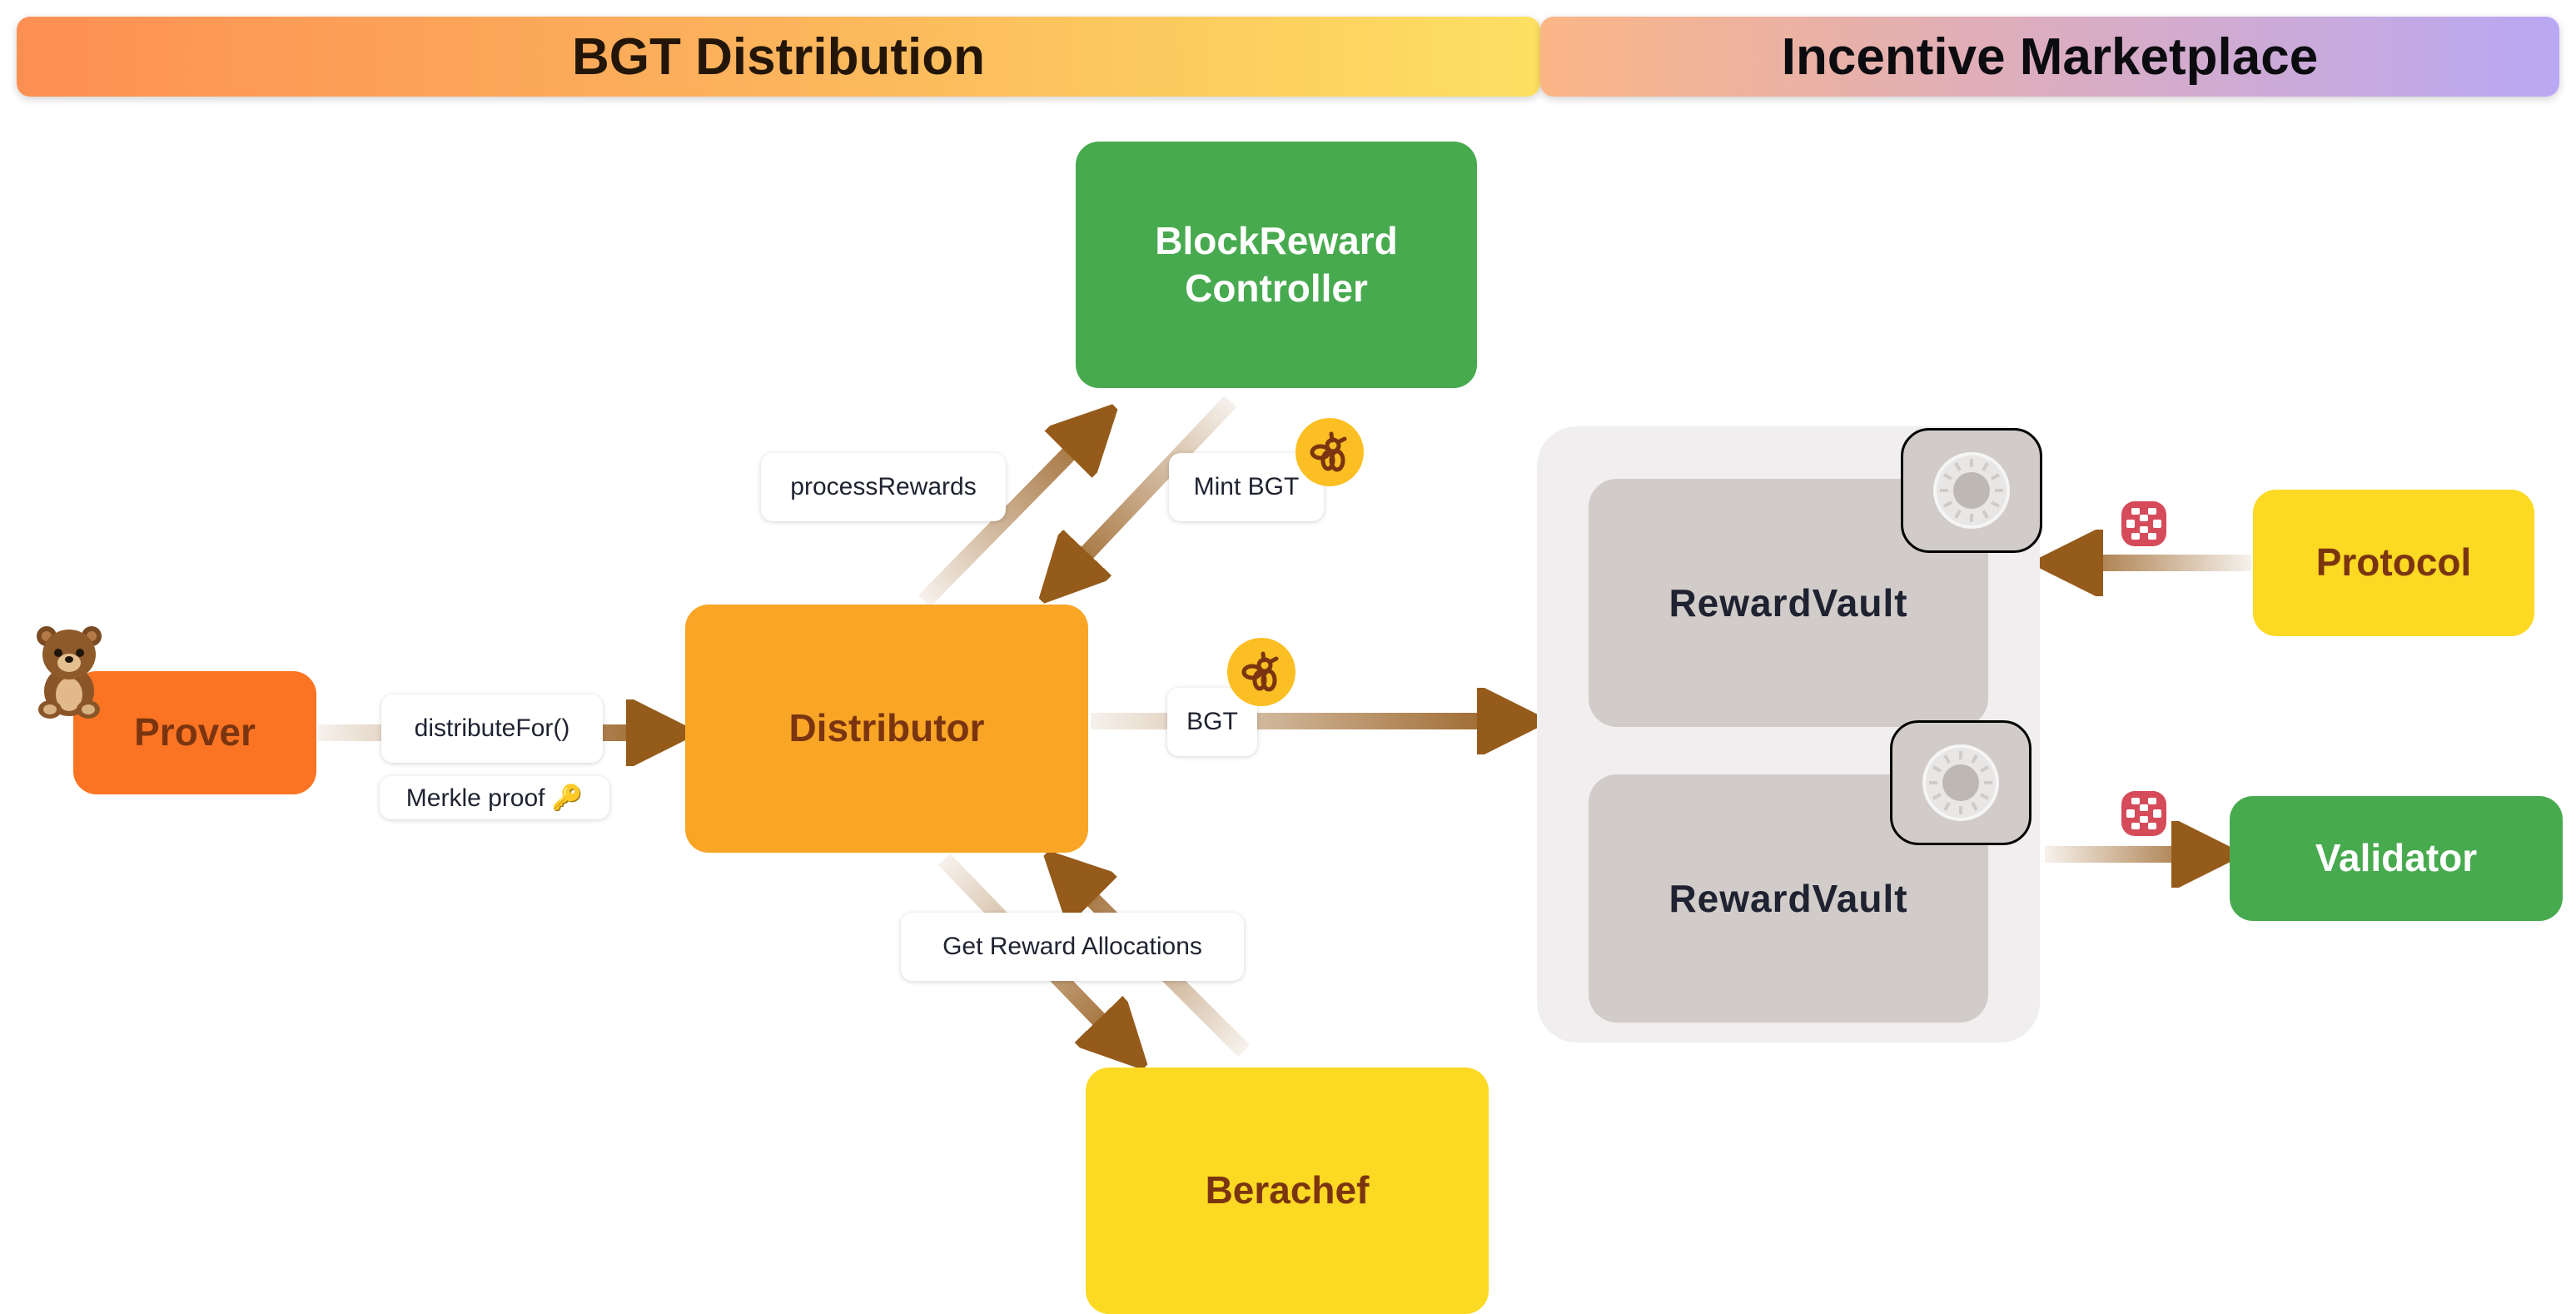  I want to click on node-label: Protocol, so click(2393, 562).